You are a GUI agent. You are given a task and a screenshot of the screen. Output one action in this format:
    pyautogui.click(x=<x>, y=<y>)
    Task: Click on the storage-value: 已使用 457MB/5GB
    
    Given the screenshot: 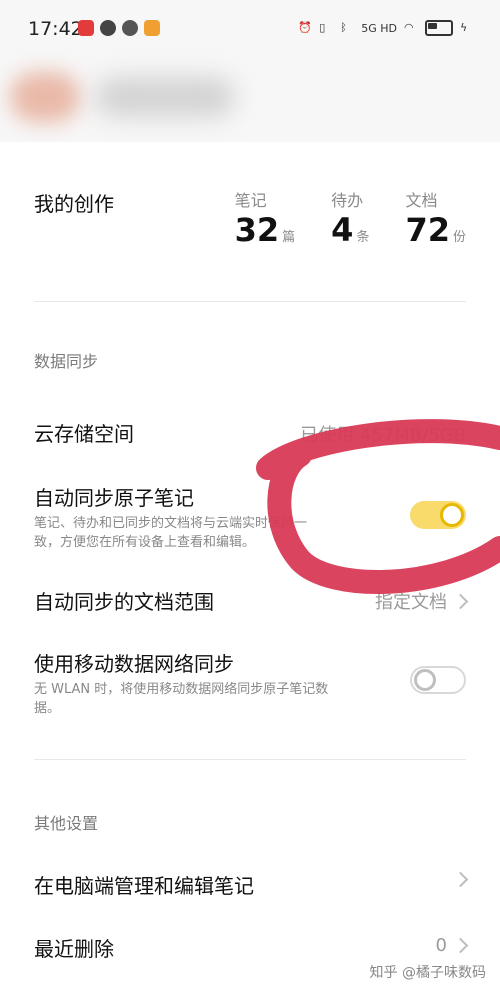 What is the action you would take?
    pyautogui.click(x=383, y=435)
    